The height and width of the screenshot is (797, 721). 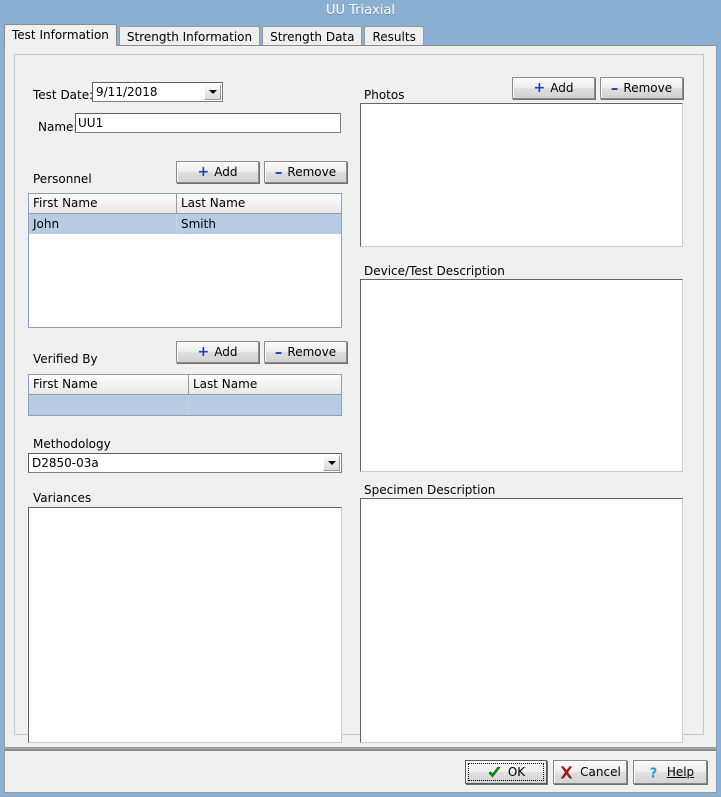 What do you see at coordinates (434, 271) in the screenshot?
I see `device-test-description-label: Device/Test Description` at bounding box center [434, 271].